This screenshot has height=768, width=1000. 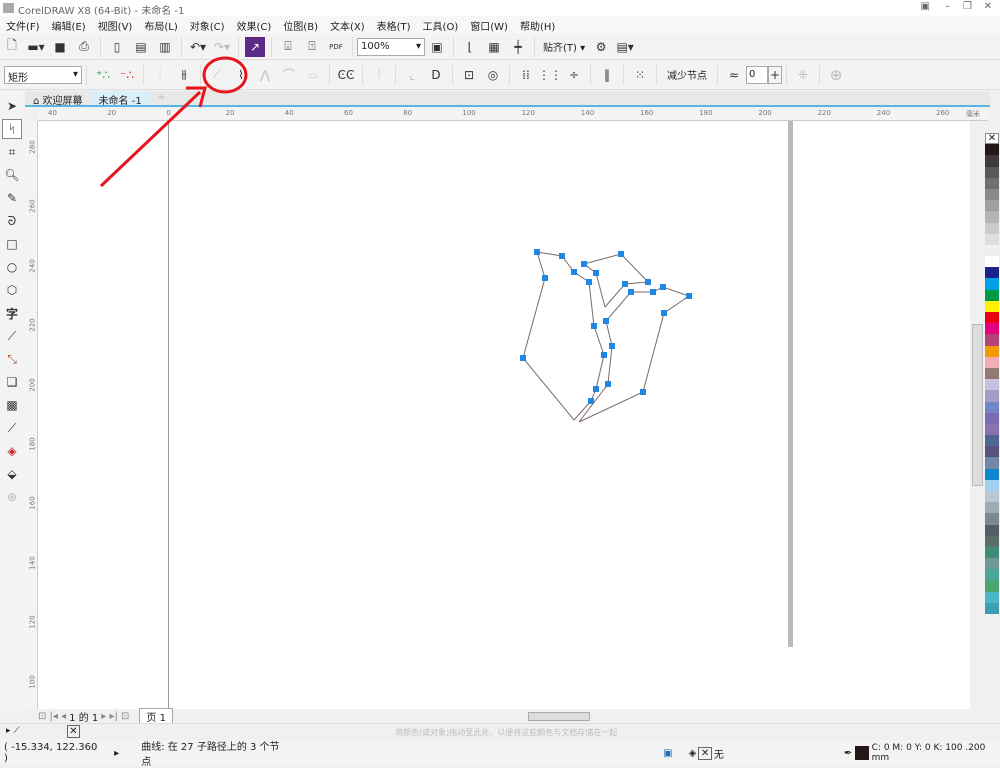 What do you see at coordinates (703, 716) in the screenshot?
I see `horizontal-scrollbar` at bounding box center [703, 716].